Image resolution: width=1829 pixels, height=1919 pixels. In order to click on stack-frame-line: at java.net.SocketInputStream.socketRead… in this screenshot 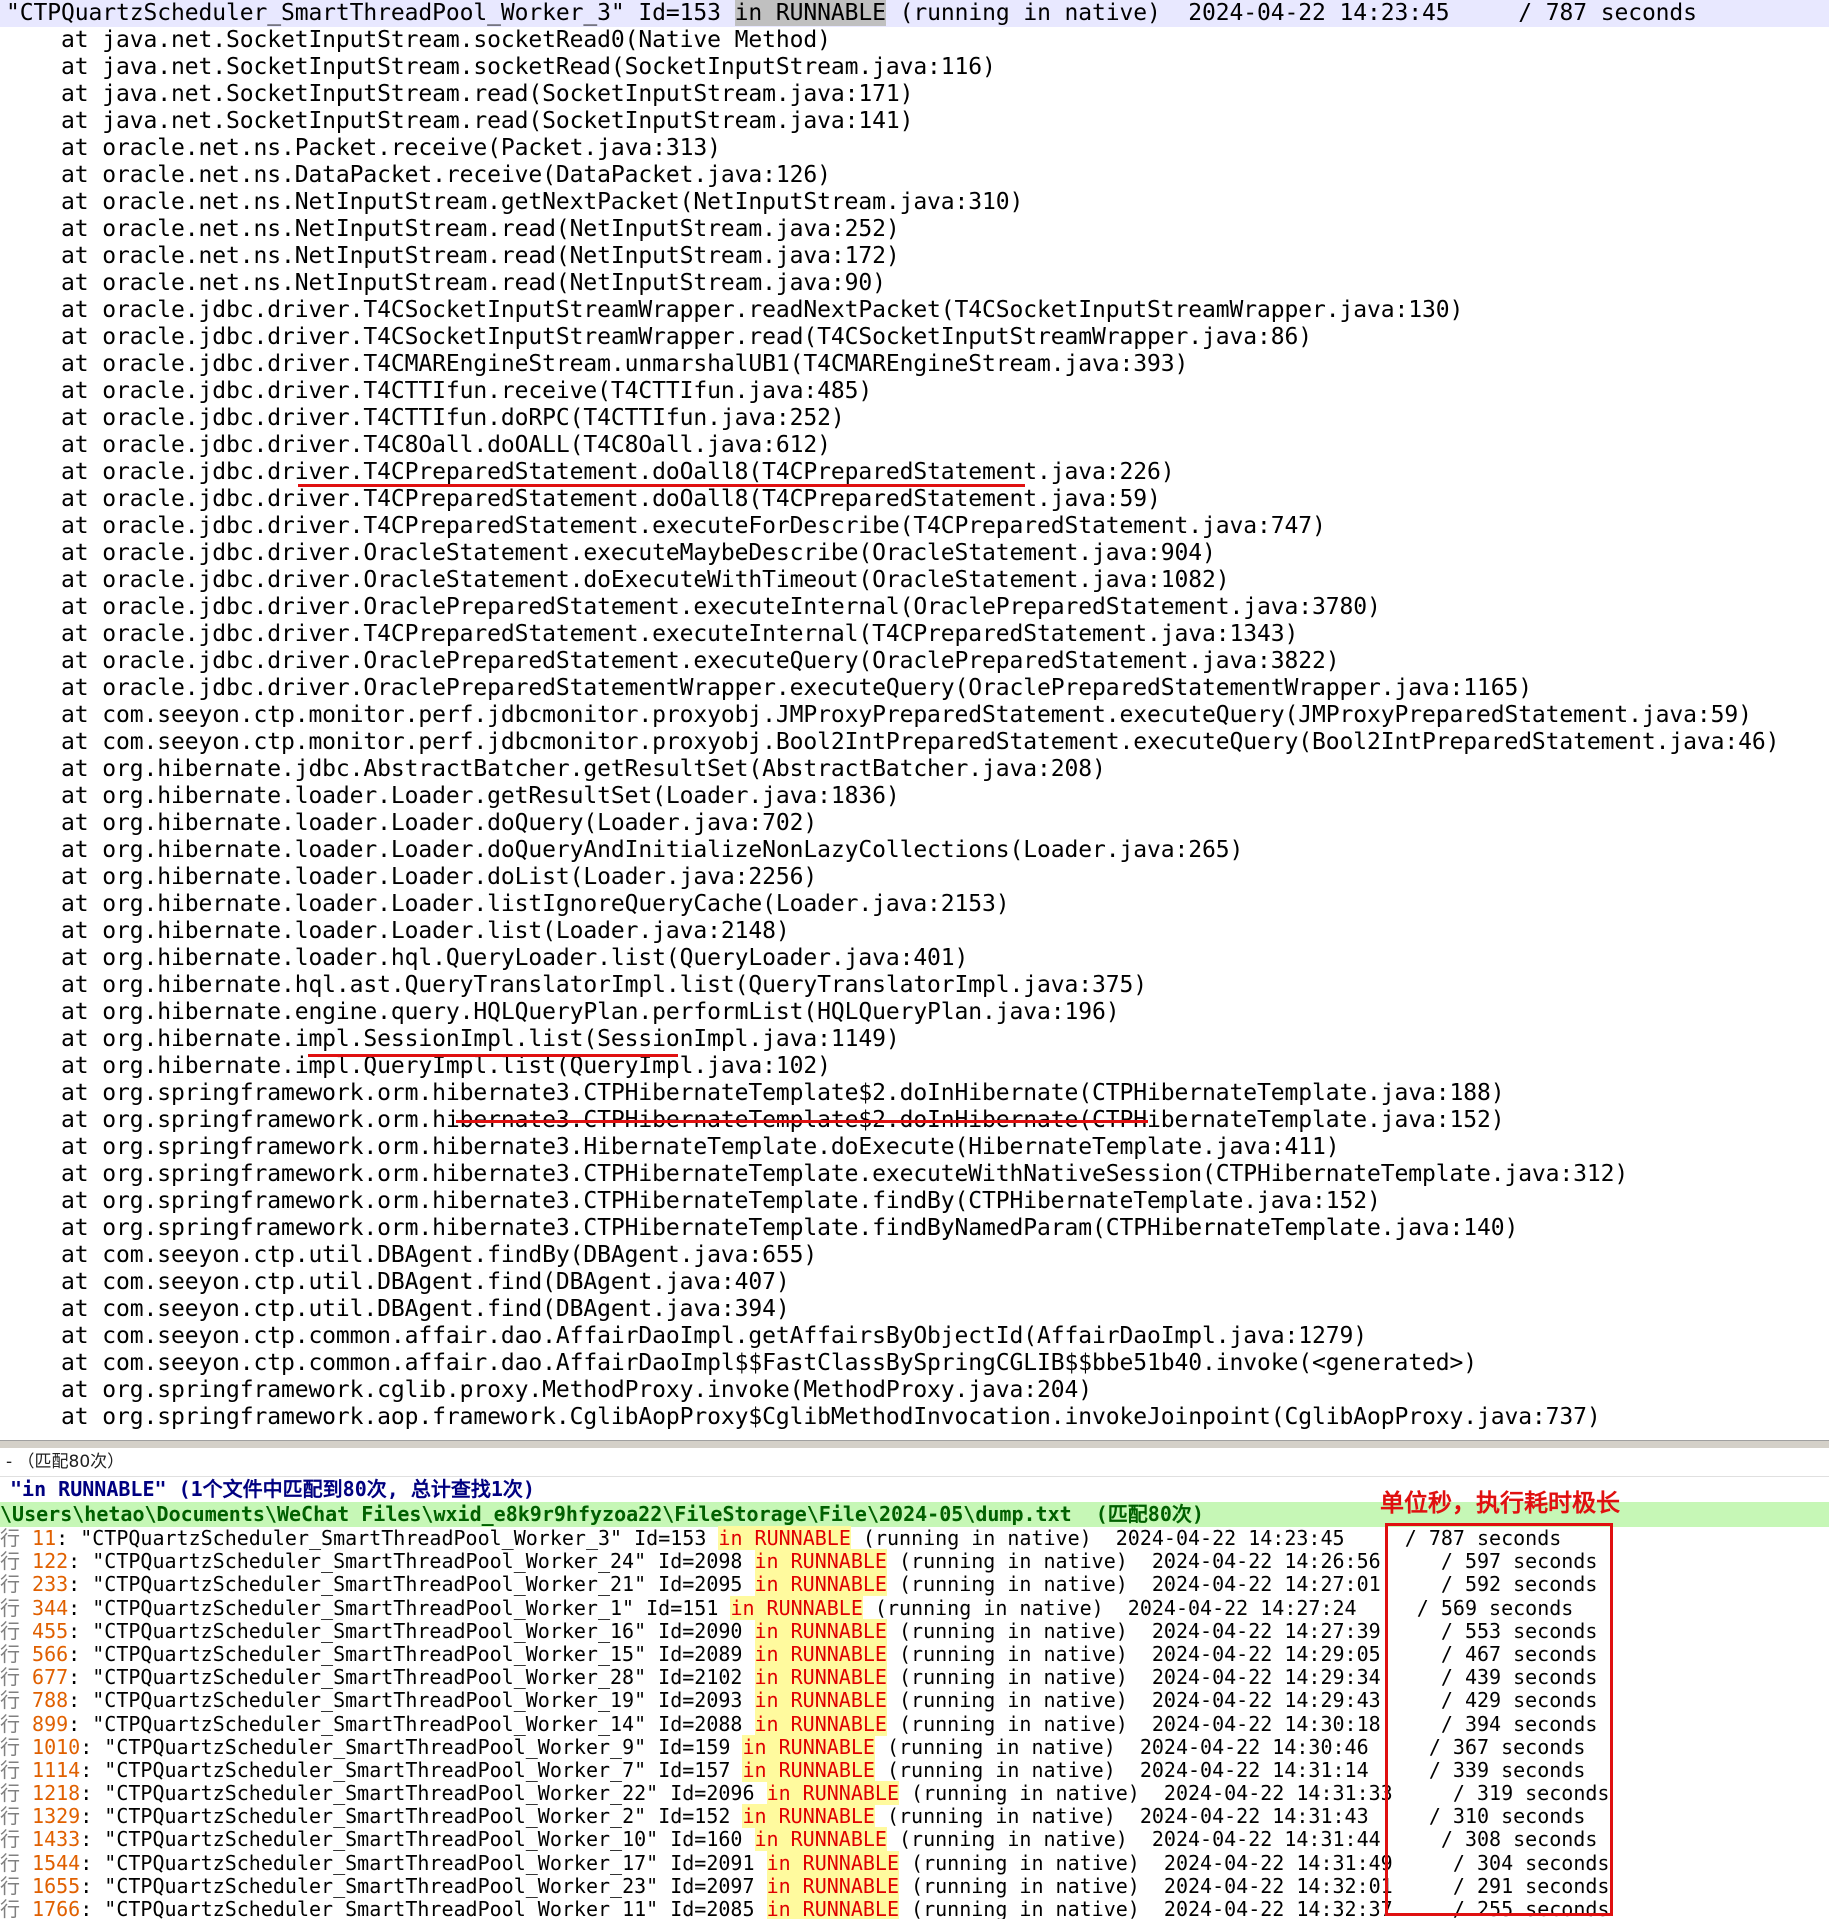, I will do `click(501, 67)`.